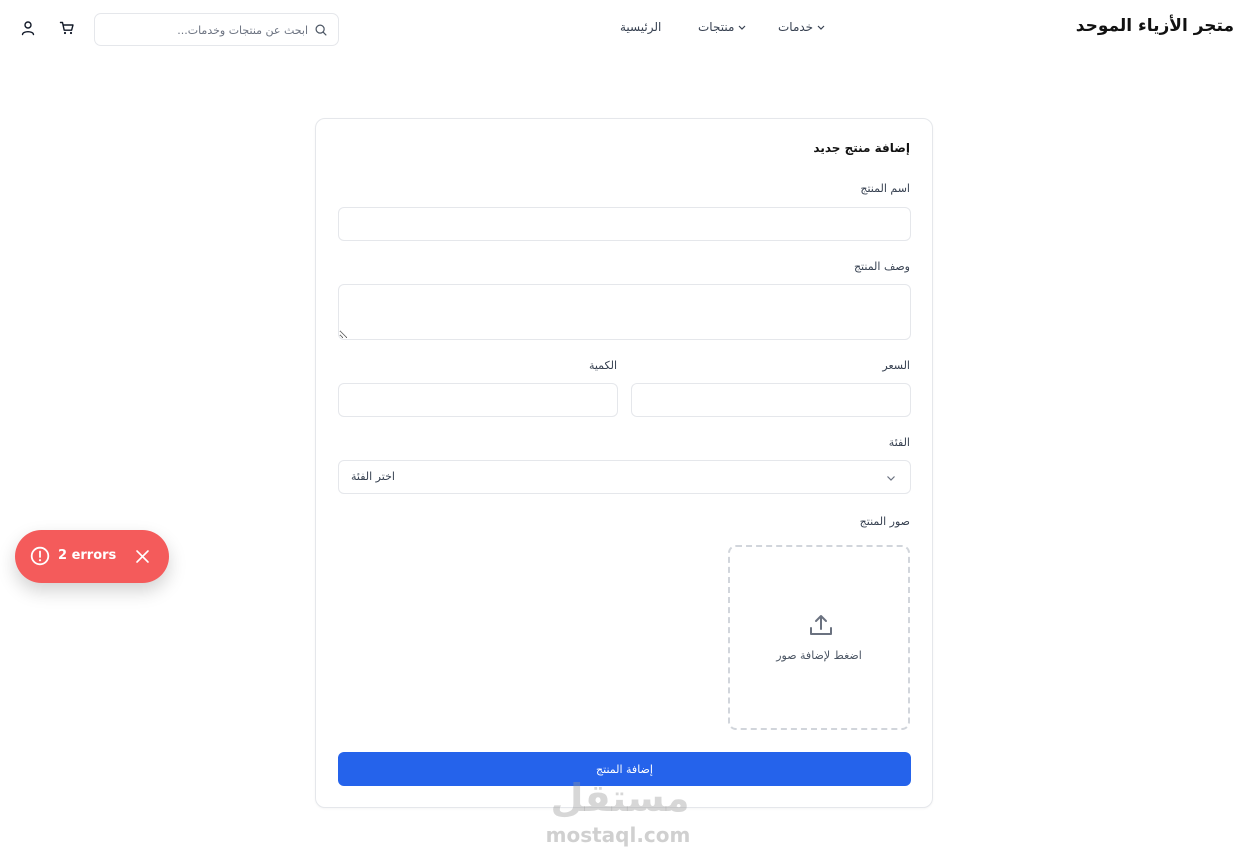 This screenshot has width=1234, height=866. Describe the element at coordinates (885, 188) in the screenshot. I see `product-name-label: اسم المنتج` at that location.